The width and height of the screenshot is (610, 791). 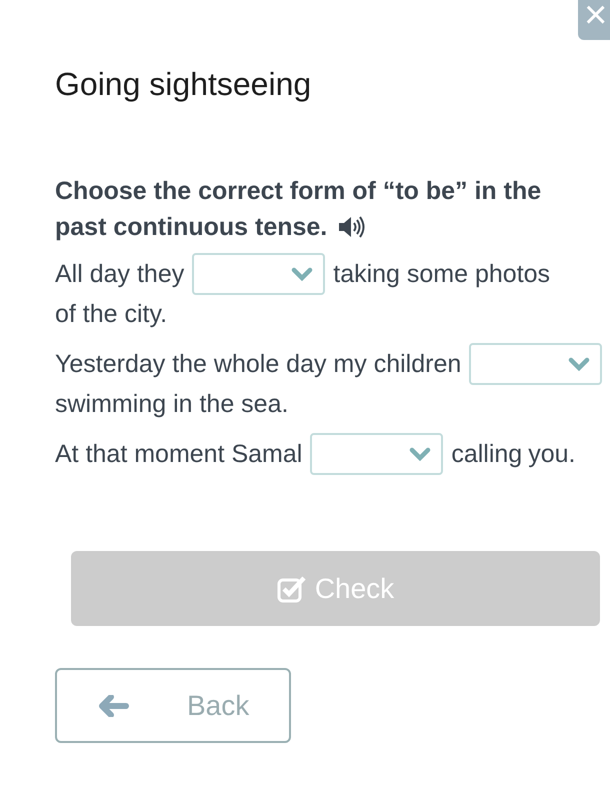 What do you see at coordinates (441, 274) in the screenshot?
I see `sentence-text: taking some photos` at bounding box center [441, 274].